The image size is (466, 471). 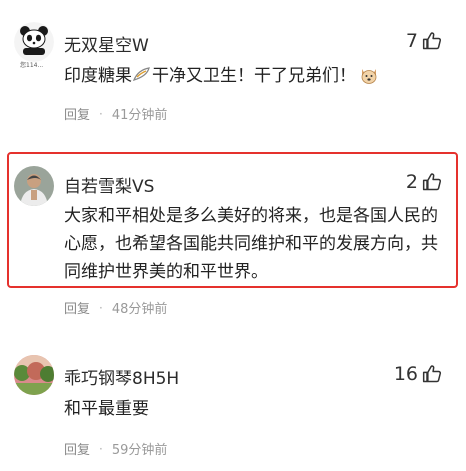 I want to click on username: 无双星空W, so click(x=106, y=43).